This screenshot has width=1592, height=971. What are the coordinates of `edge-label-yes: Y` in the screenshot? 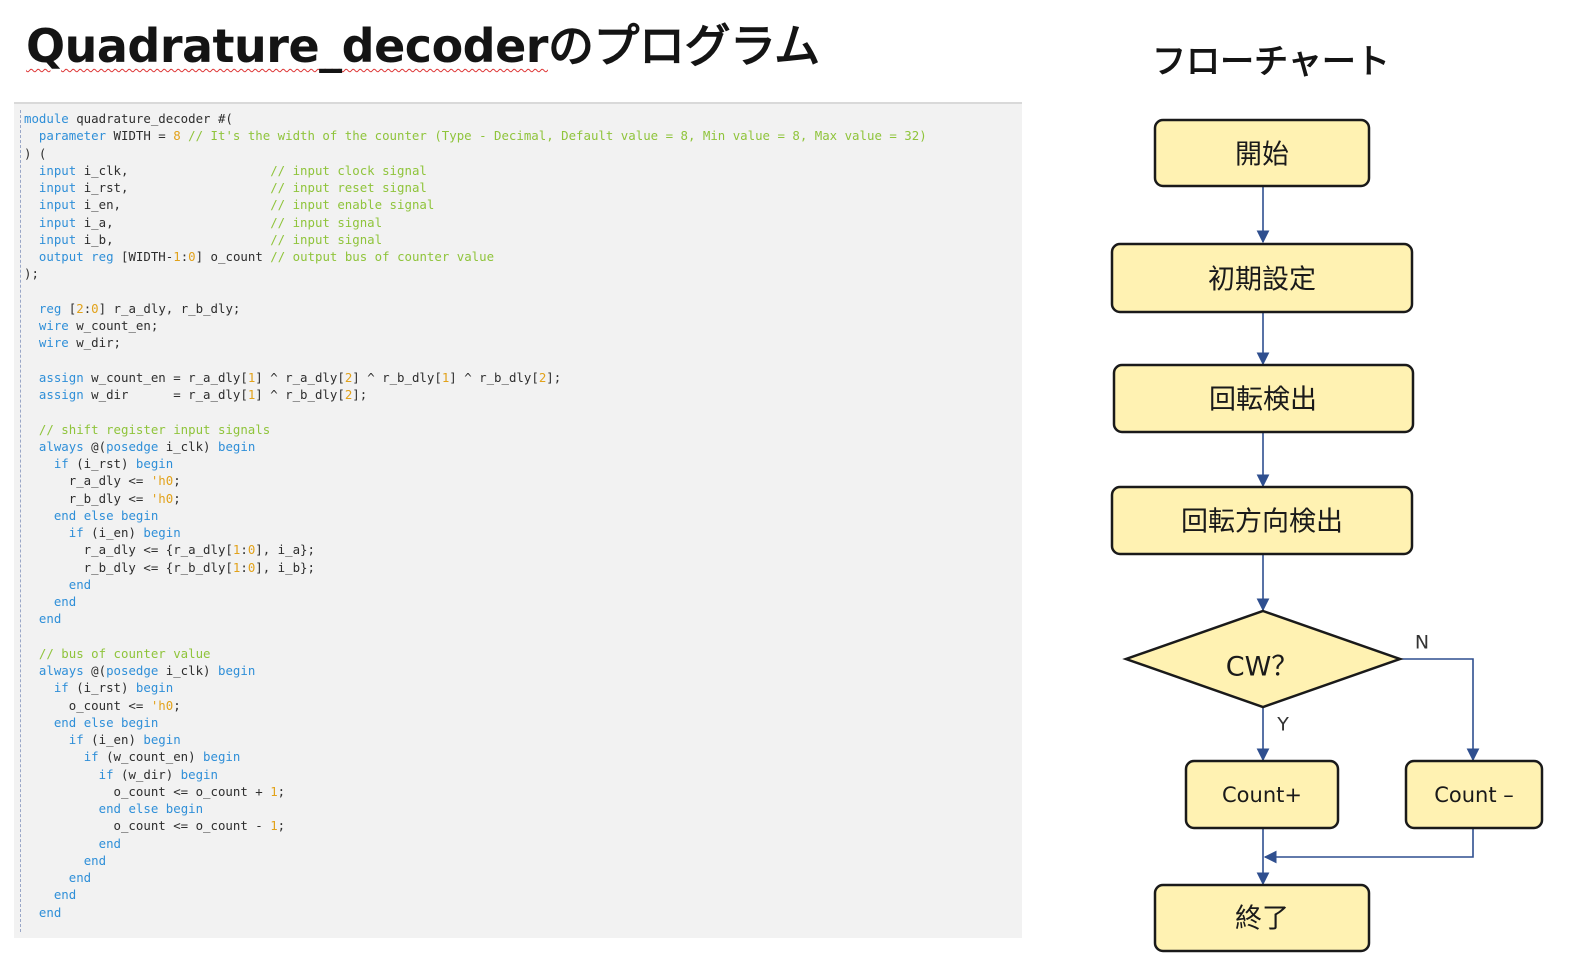 It's located at (1282, 725).